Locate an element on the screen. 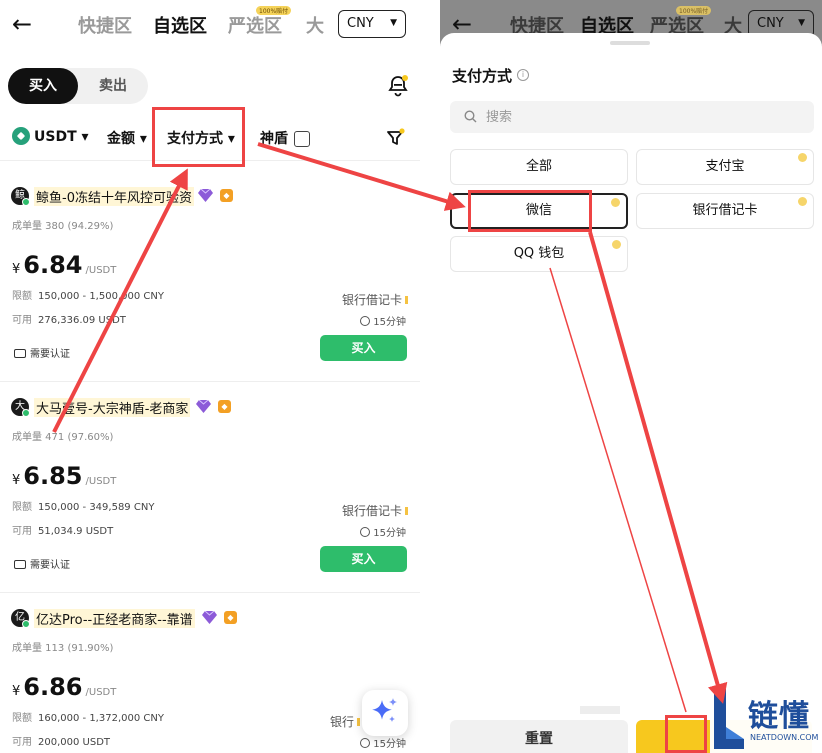 The width and height of the screenshot is (822, 753). panel-gap is located at coordinates (430, 376).